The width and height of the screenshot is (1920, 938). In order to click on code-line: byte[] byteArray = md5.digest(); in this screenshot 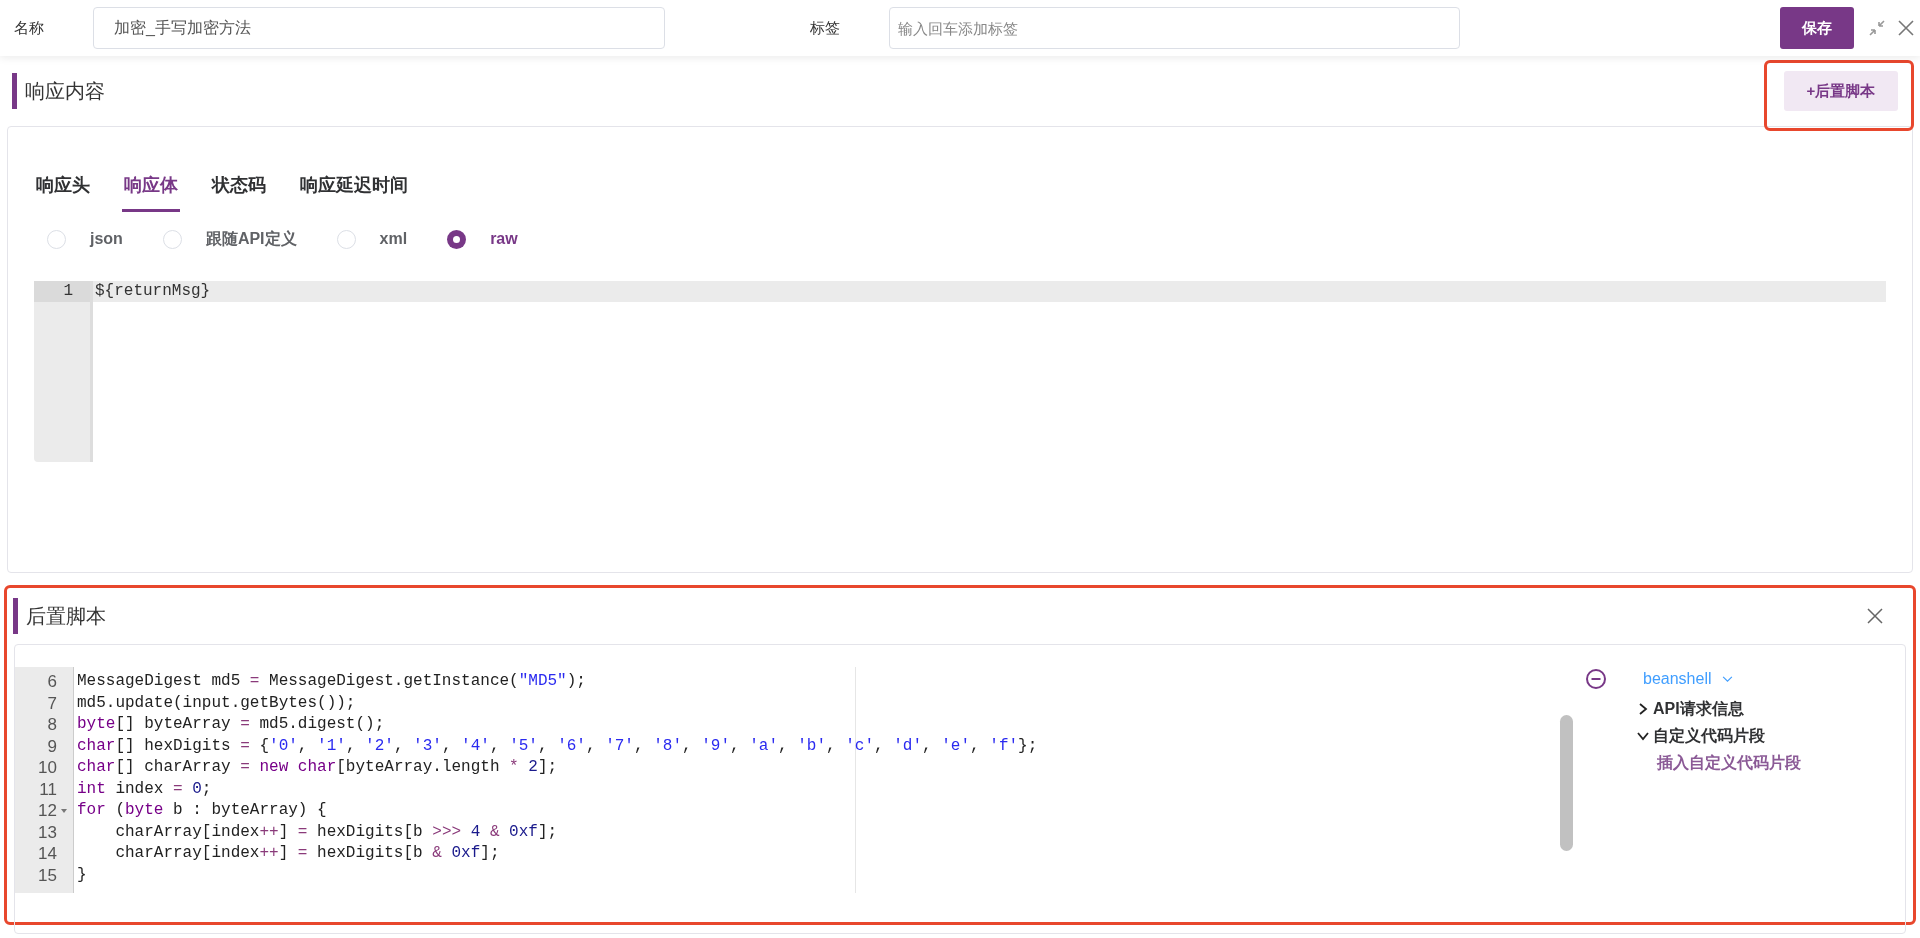, I will do `click(231, 724)`.